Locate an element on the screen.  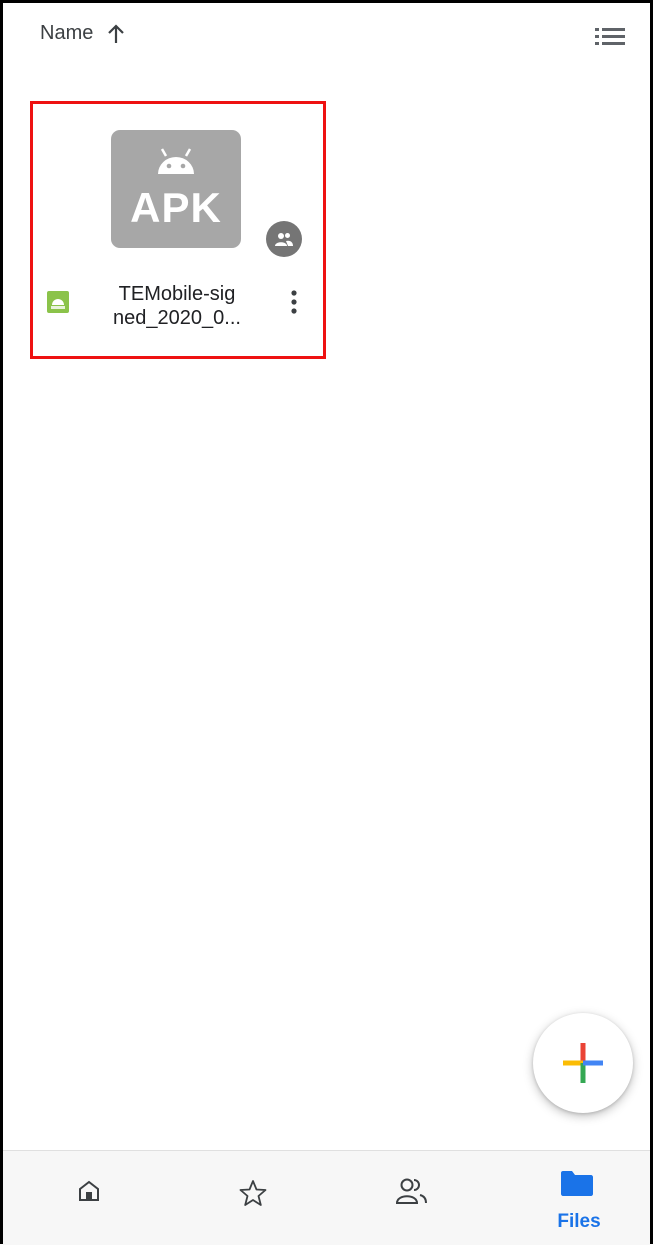
new-button is located at coordinates (583, 1063).